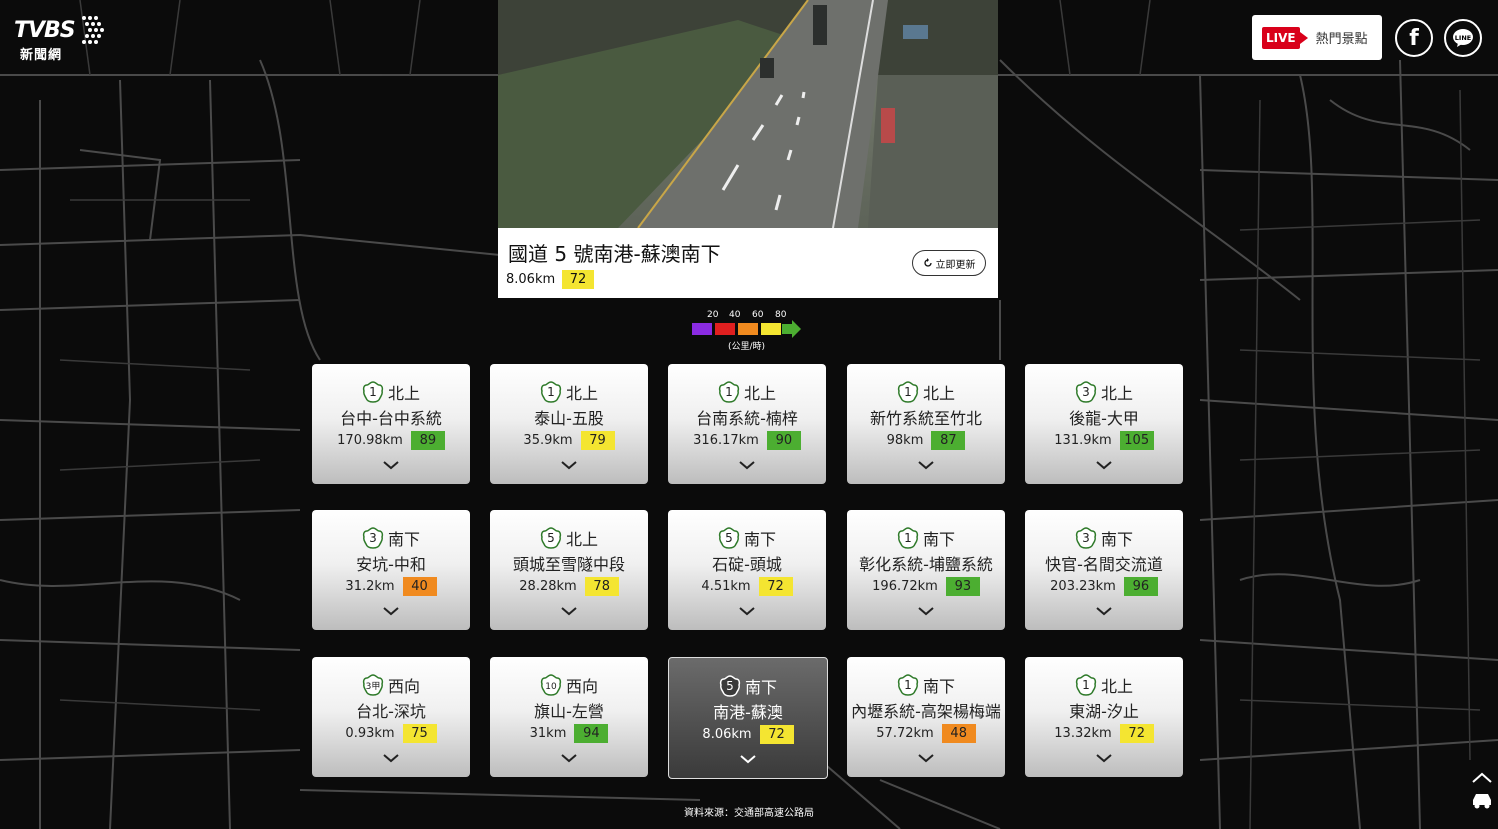  Describe the element at coordinates (548, 440) in the screenshot. I see `route-distance: 35.9km` at that location.